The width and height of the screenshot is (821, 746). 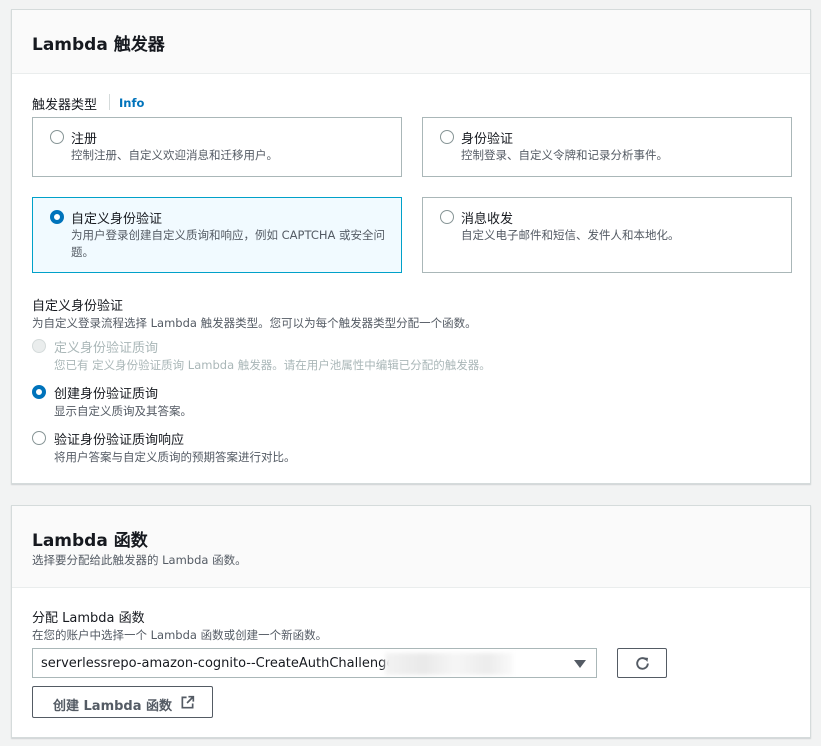 I want to click on create-challenge-desc: 显示自定义质询及其答案。, so click(x=123, y=411).